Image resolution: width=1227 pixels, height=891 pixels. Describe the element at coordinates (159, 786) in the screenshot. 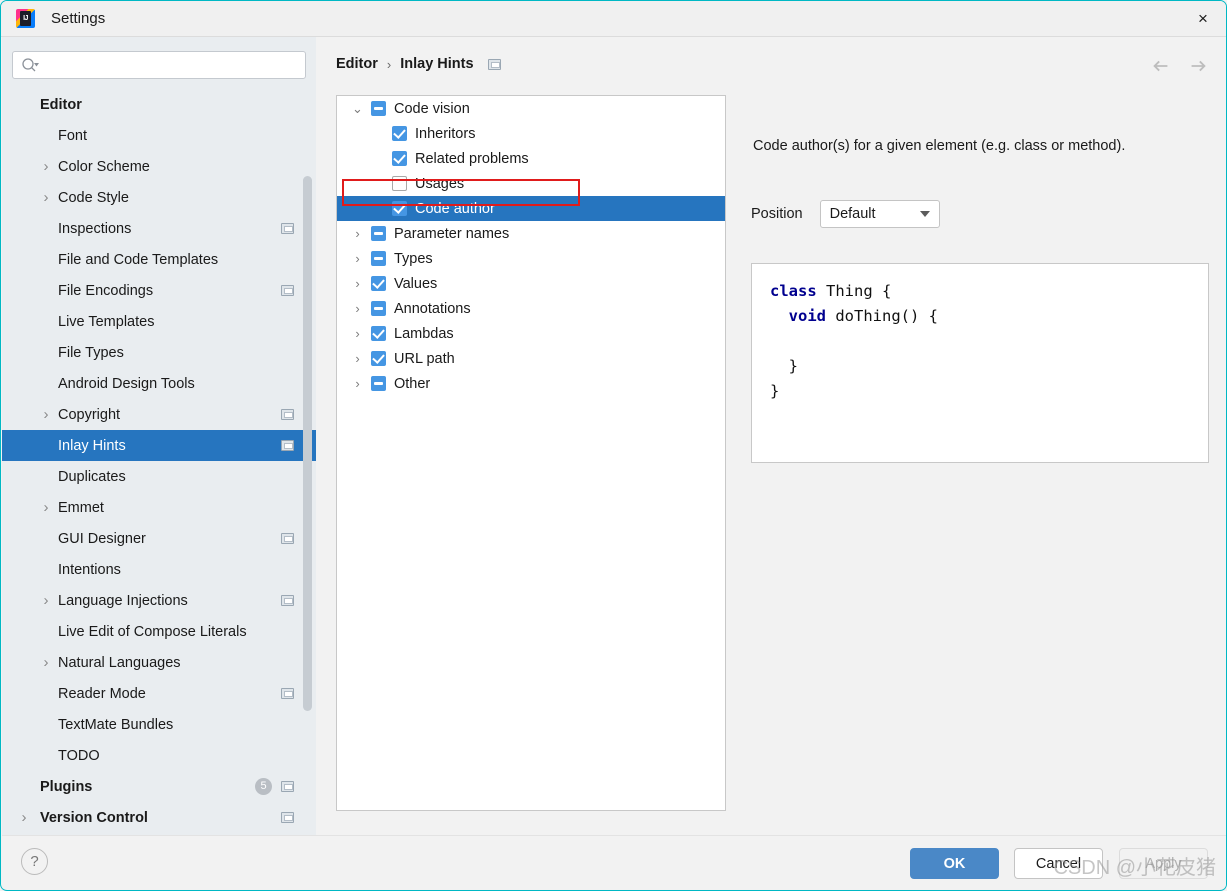

I see `sidebar-item-plugins: Plugins 5` at that location.